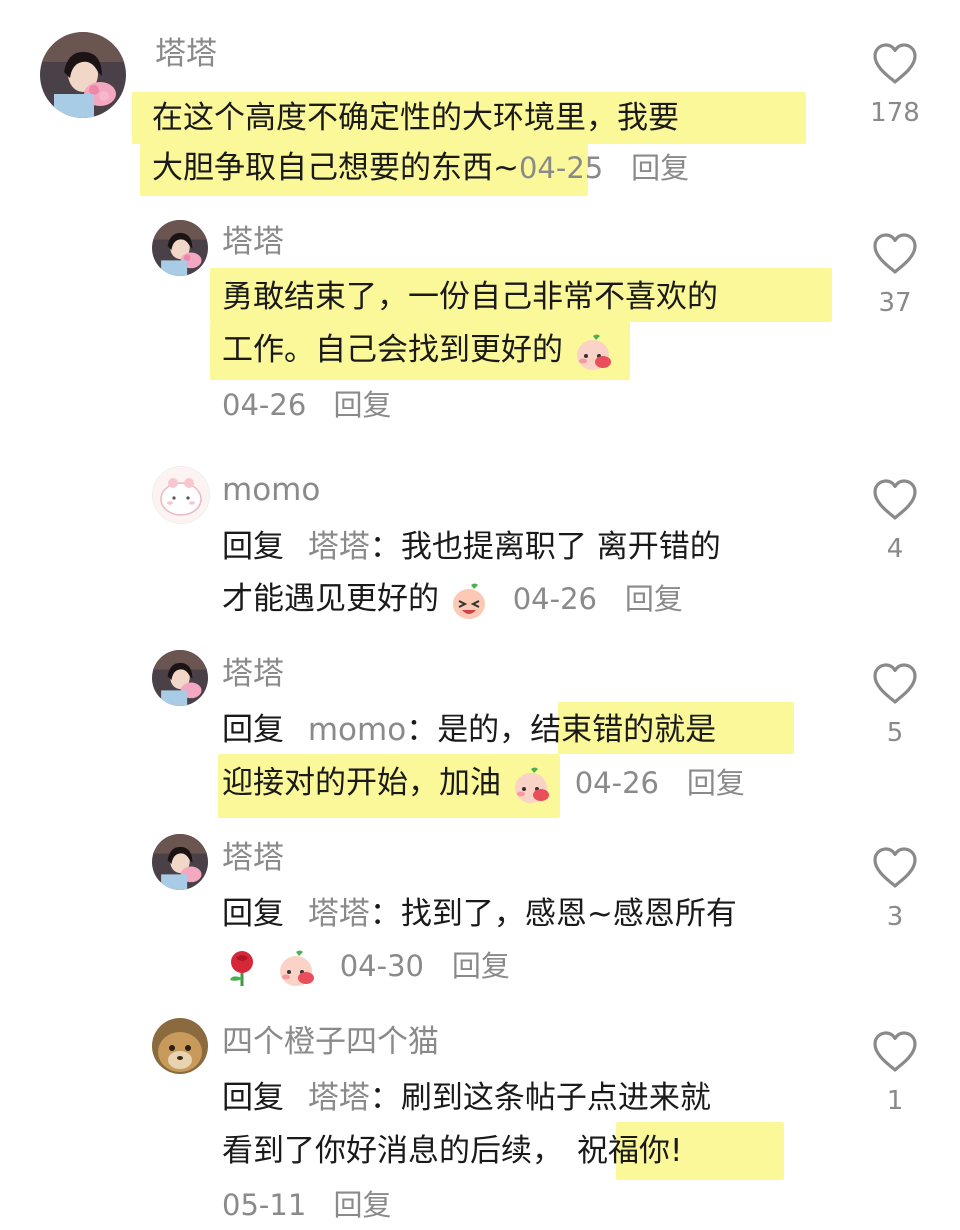  I want to click on like-count: 1, so click(895, 1101).